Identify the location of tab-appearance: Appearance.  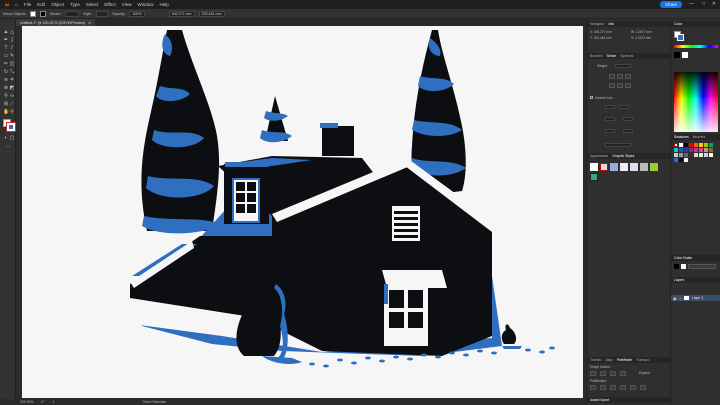
(599, 156).